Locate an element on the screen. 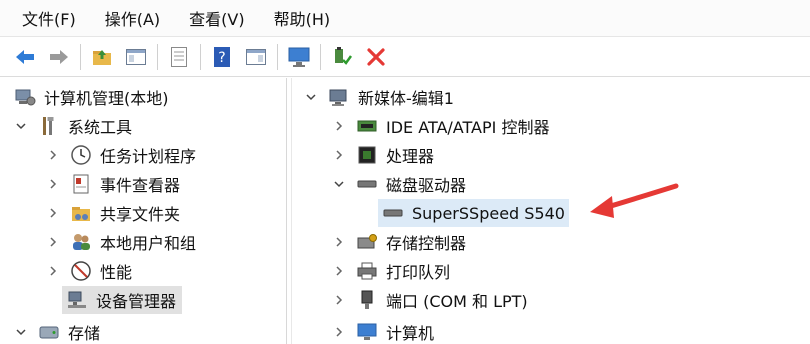  tree-item-system-tools: 系统工具 is located at coordinates (73, 126).